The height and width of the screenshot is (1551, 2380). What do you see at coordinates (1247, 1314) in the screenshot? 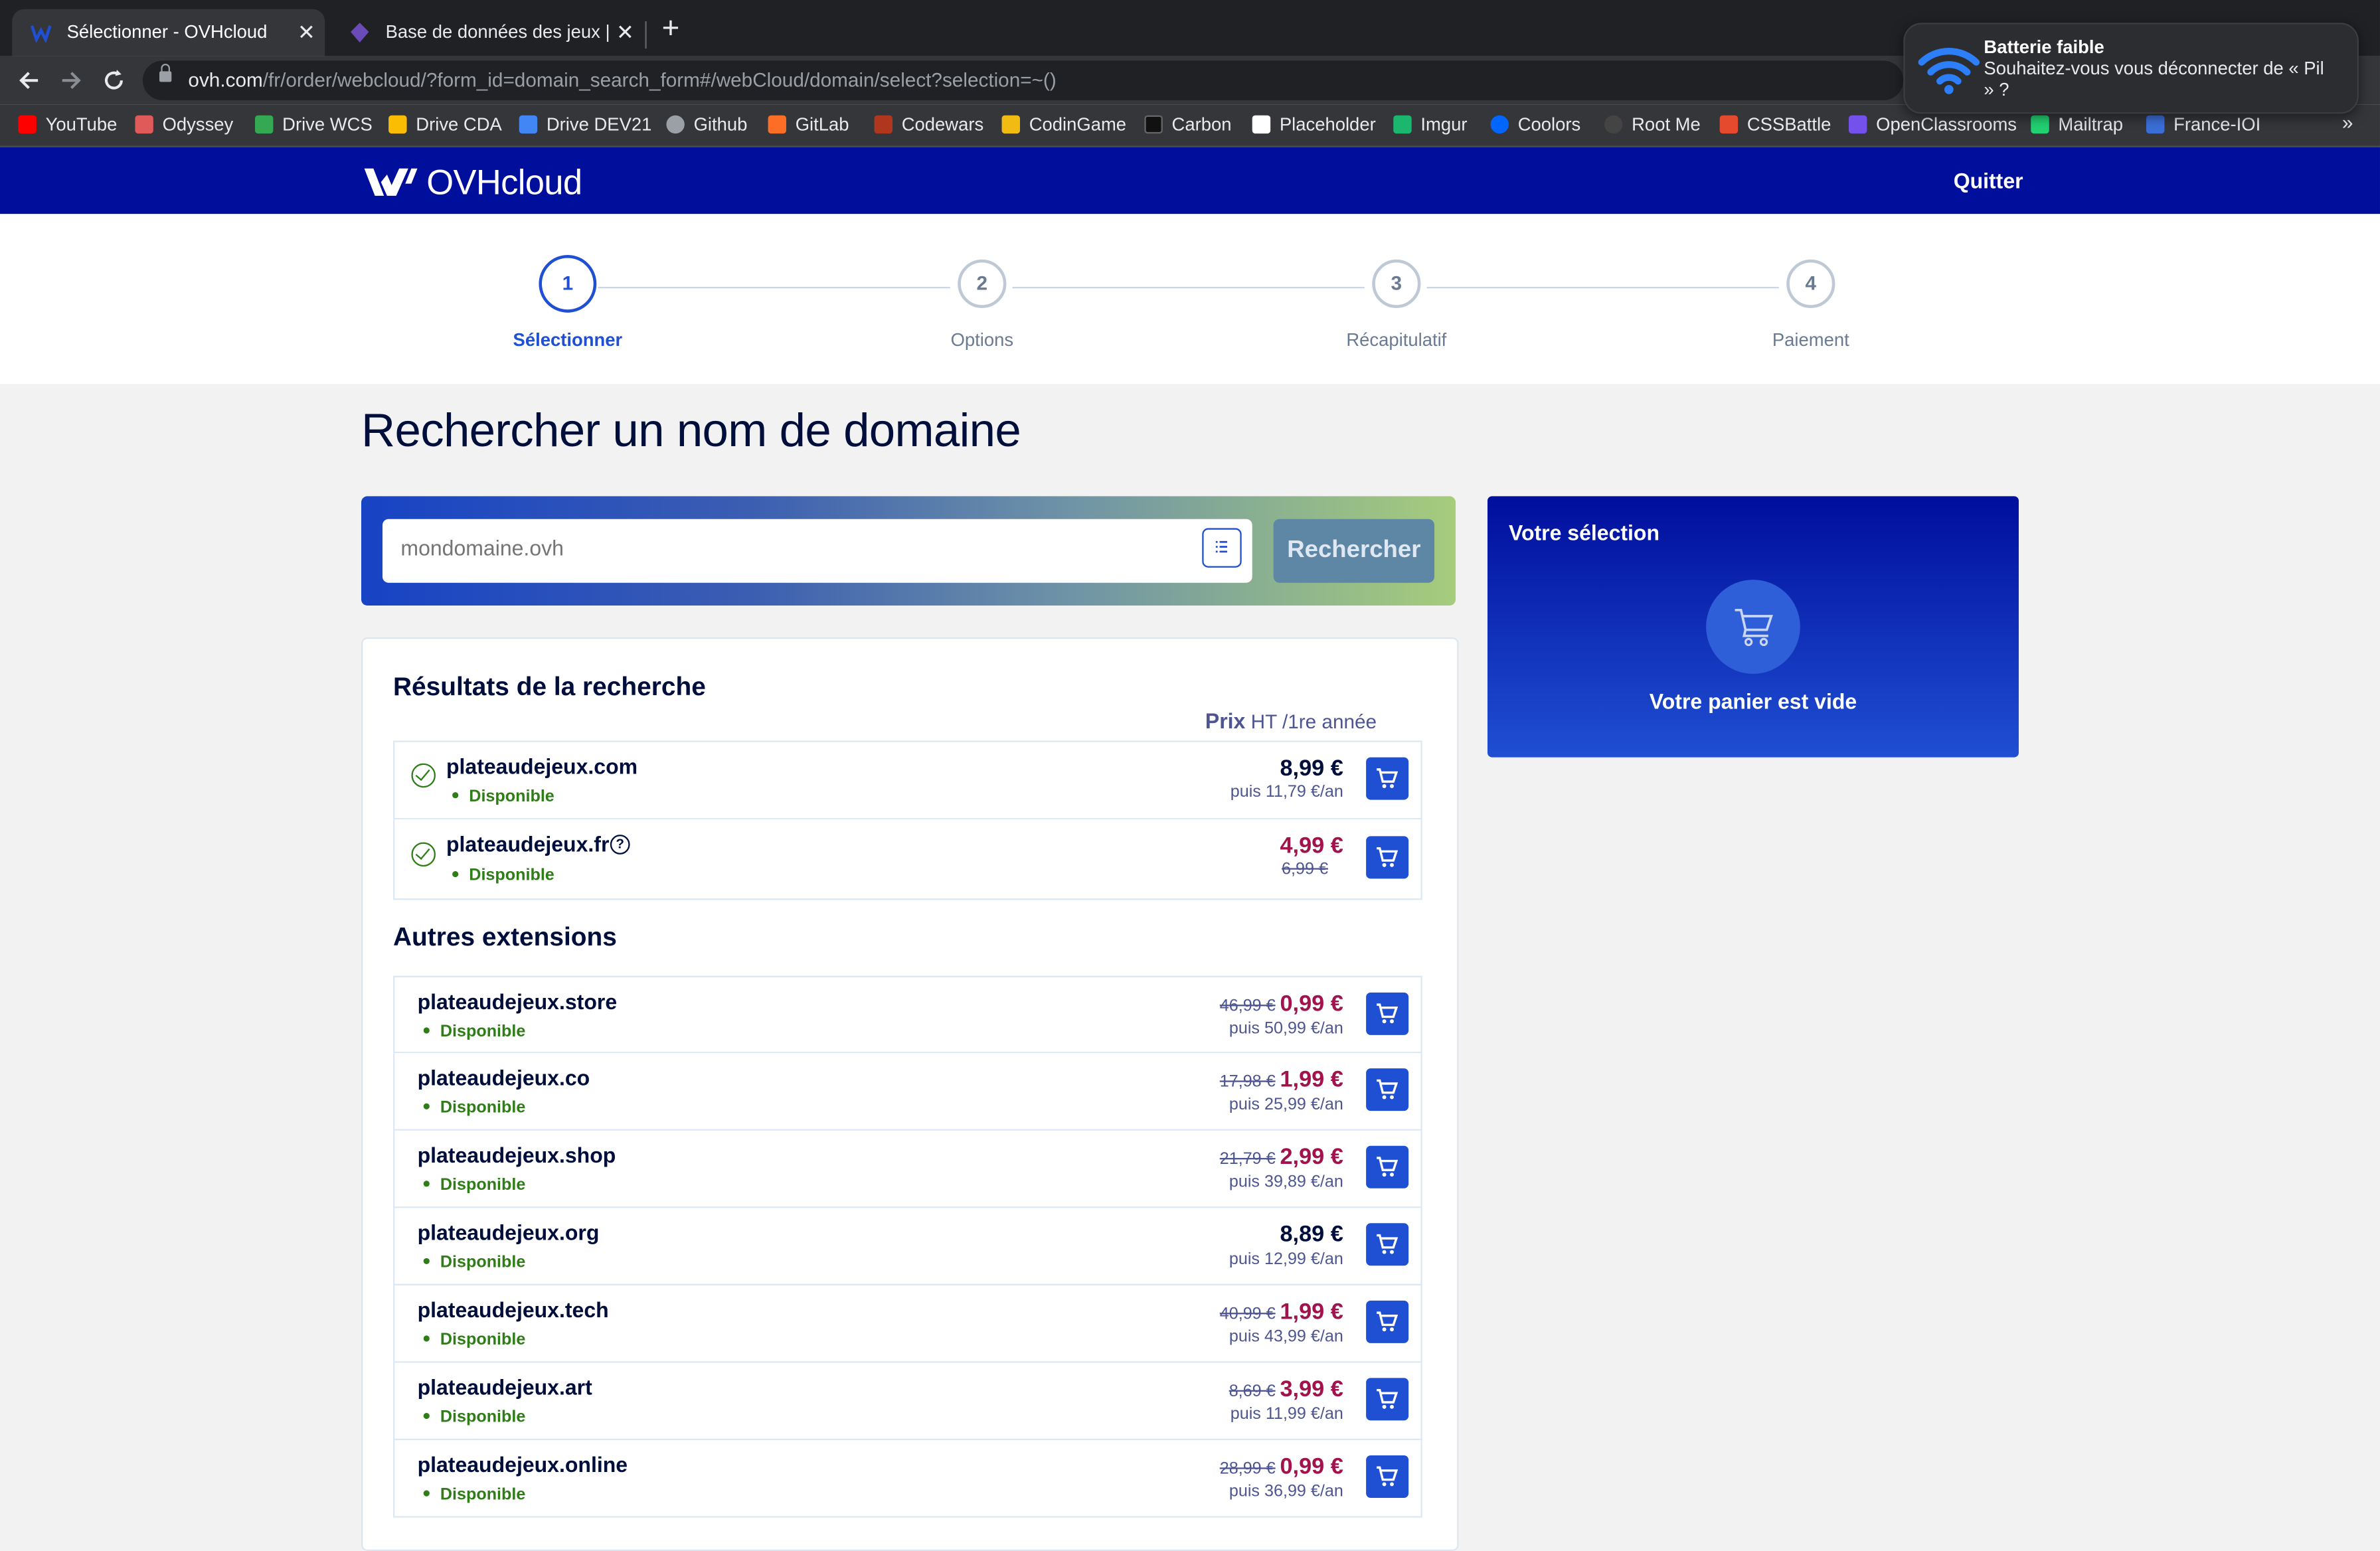
I see `original-price: 40,99 €` at bounding box center [1247, 1314].